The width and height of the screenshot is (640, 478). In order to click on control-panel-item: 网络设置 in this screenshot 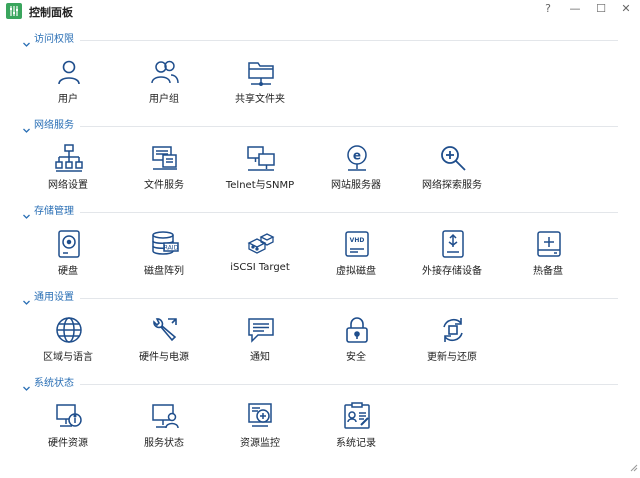, I will do `click(68, 171)`.